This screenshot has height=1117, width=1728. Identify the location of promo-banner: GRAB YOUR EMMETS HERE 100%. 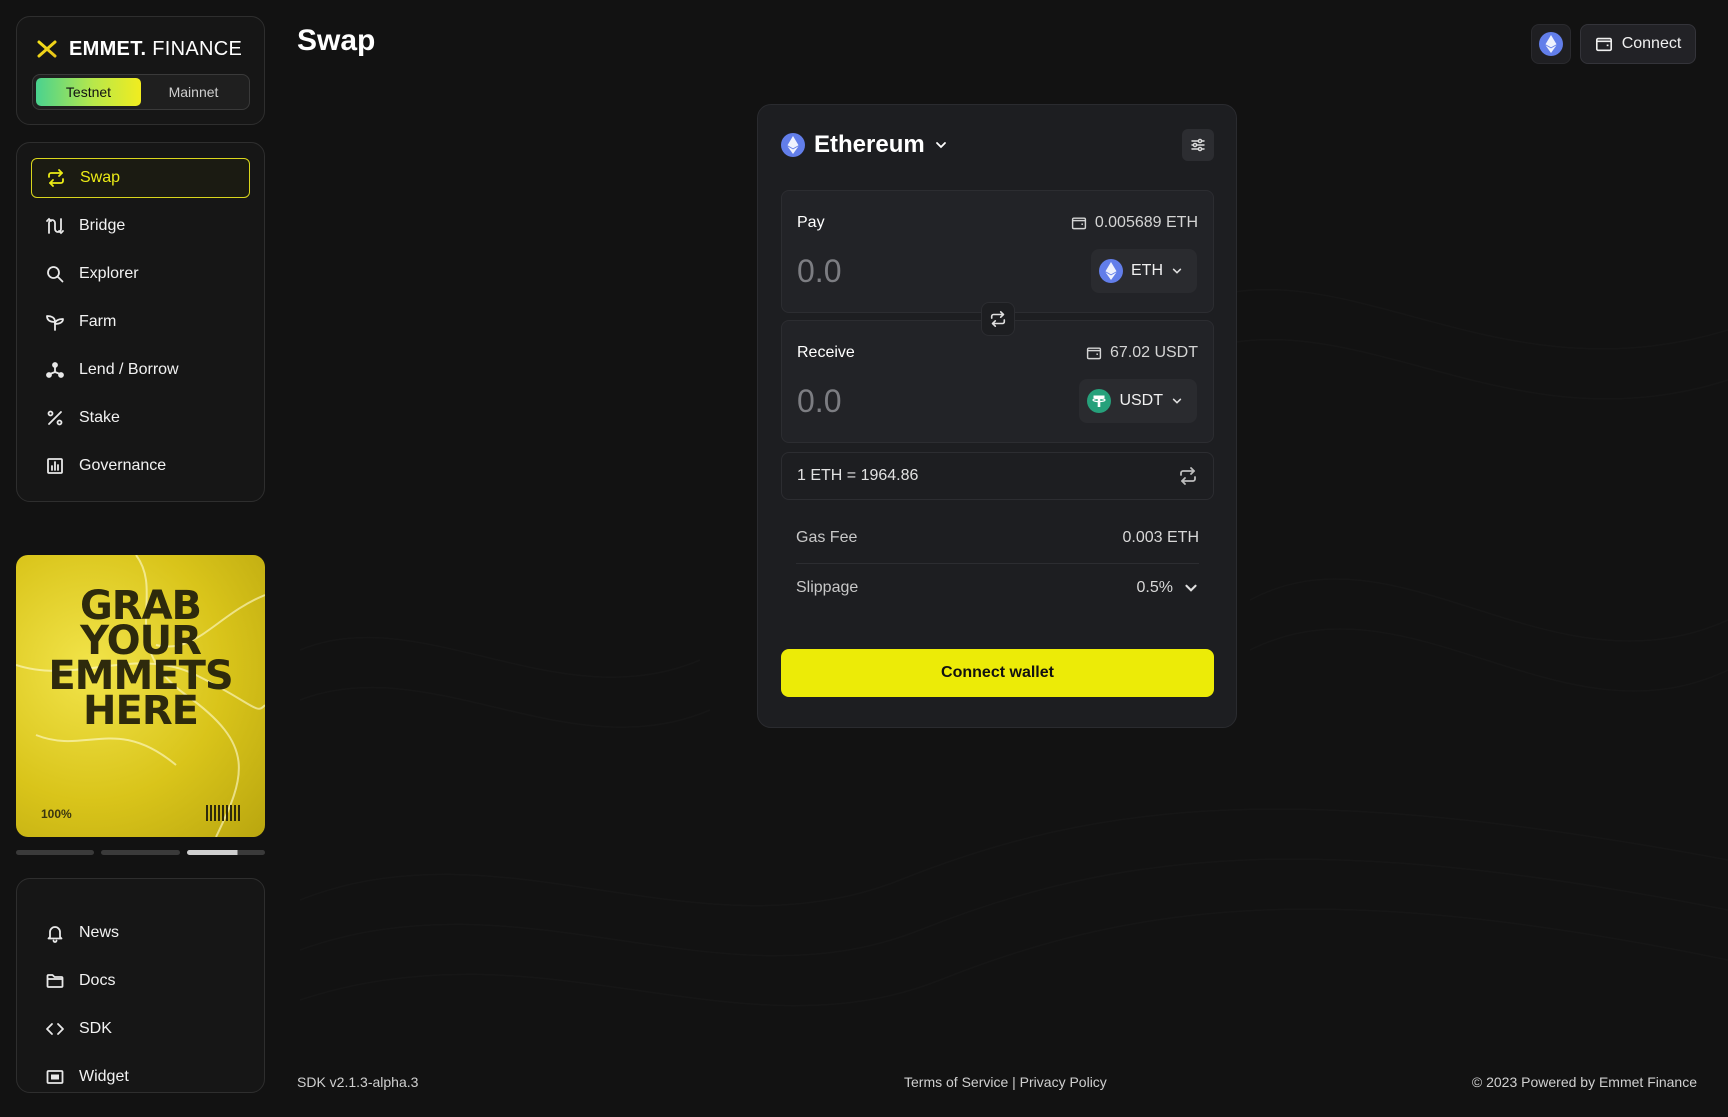
(140, 696).